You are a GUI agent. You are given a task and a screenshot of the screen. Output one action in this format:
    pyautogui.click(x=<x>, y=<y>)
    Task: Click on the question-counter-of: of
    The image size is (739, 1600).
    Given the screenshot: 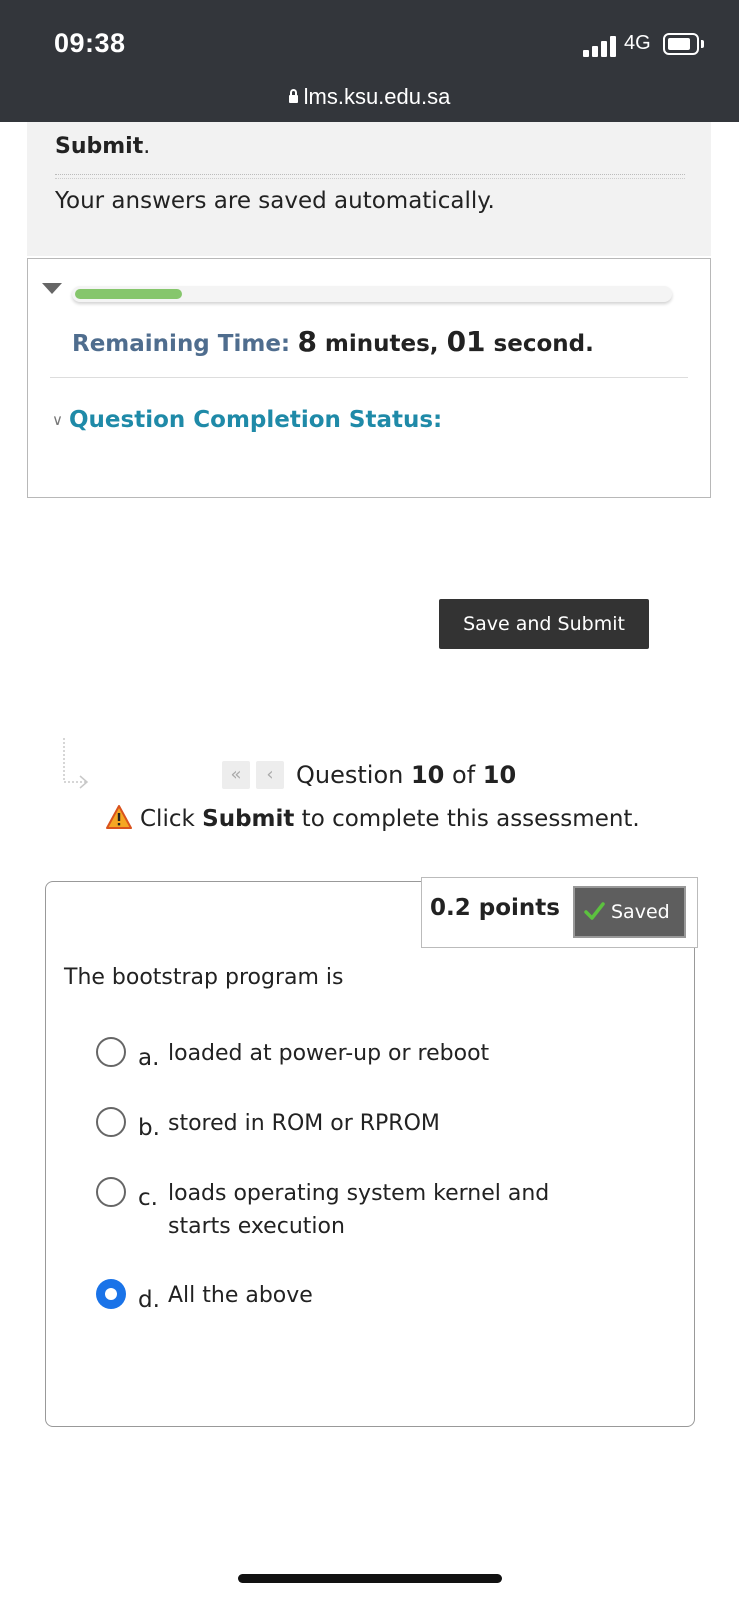 What is the action you would take?
    pyautogui.click(x=463, y=775)
    